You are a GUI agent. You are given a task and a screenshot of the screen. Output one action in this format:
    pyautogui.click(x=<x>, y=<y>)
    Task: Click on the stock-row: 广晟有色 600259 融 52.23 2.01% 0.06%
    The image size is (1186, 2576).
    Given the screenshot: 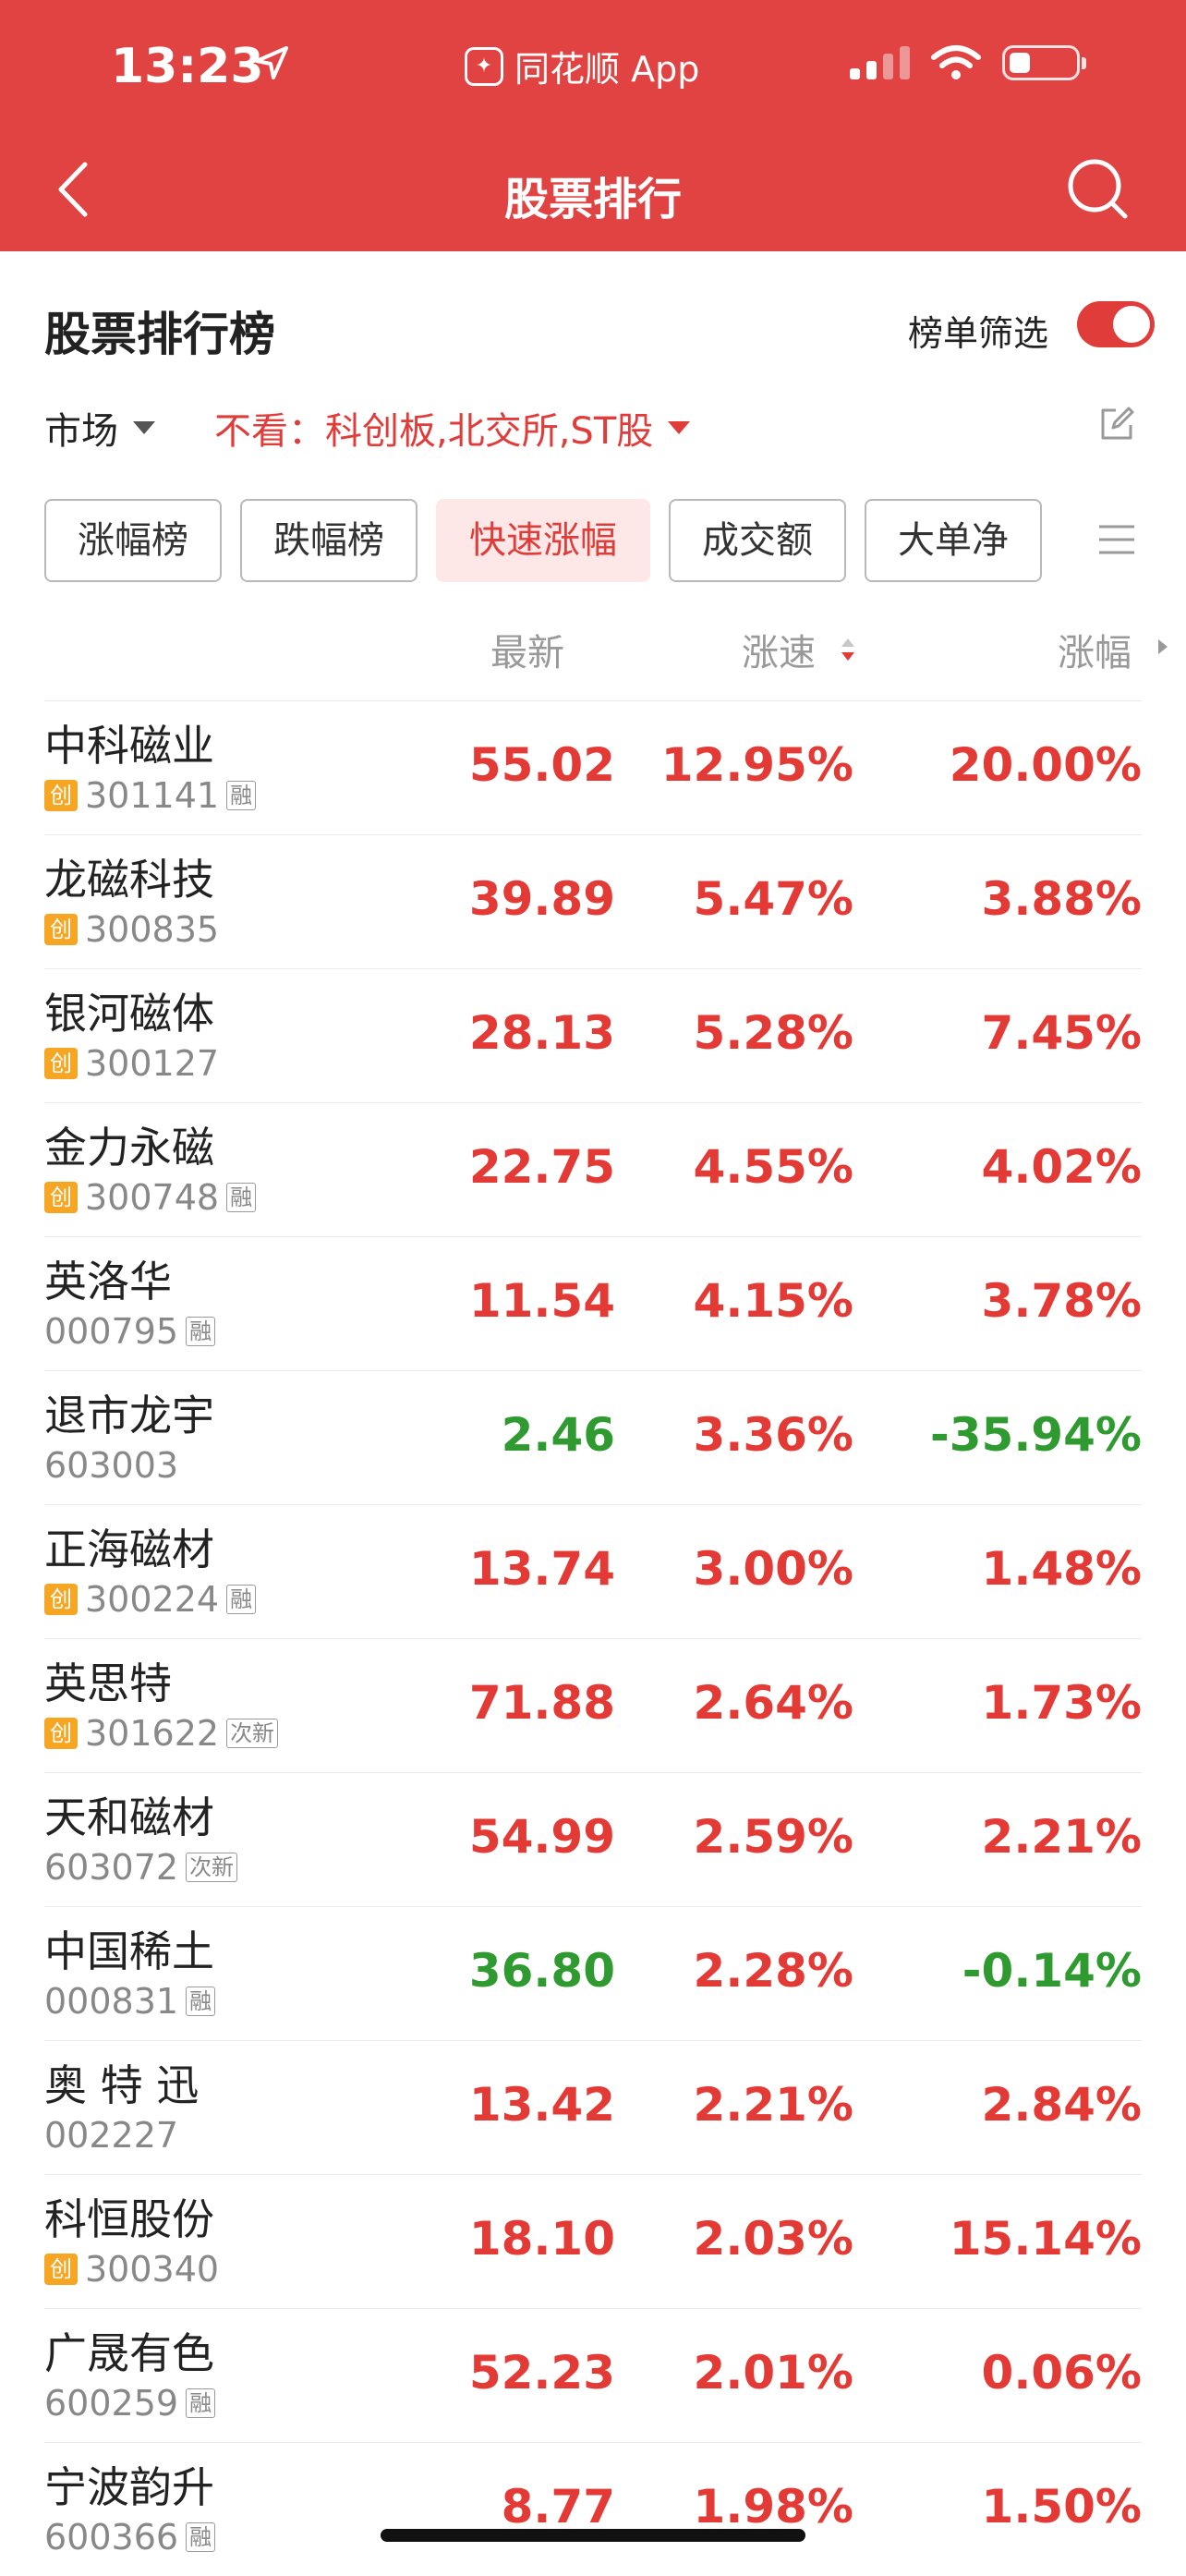 What is the action you would take?
    pyautogui.click(x=593, y=2375)
    